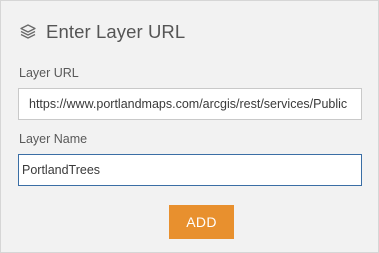 This screenshot has width=379, height=253. I want to click on panel-title: Enter Layer URL, so click(116, 31).